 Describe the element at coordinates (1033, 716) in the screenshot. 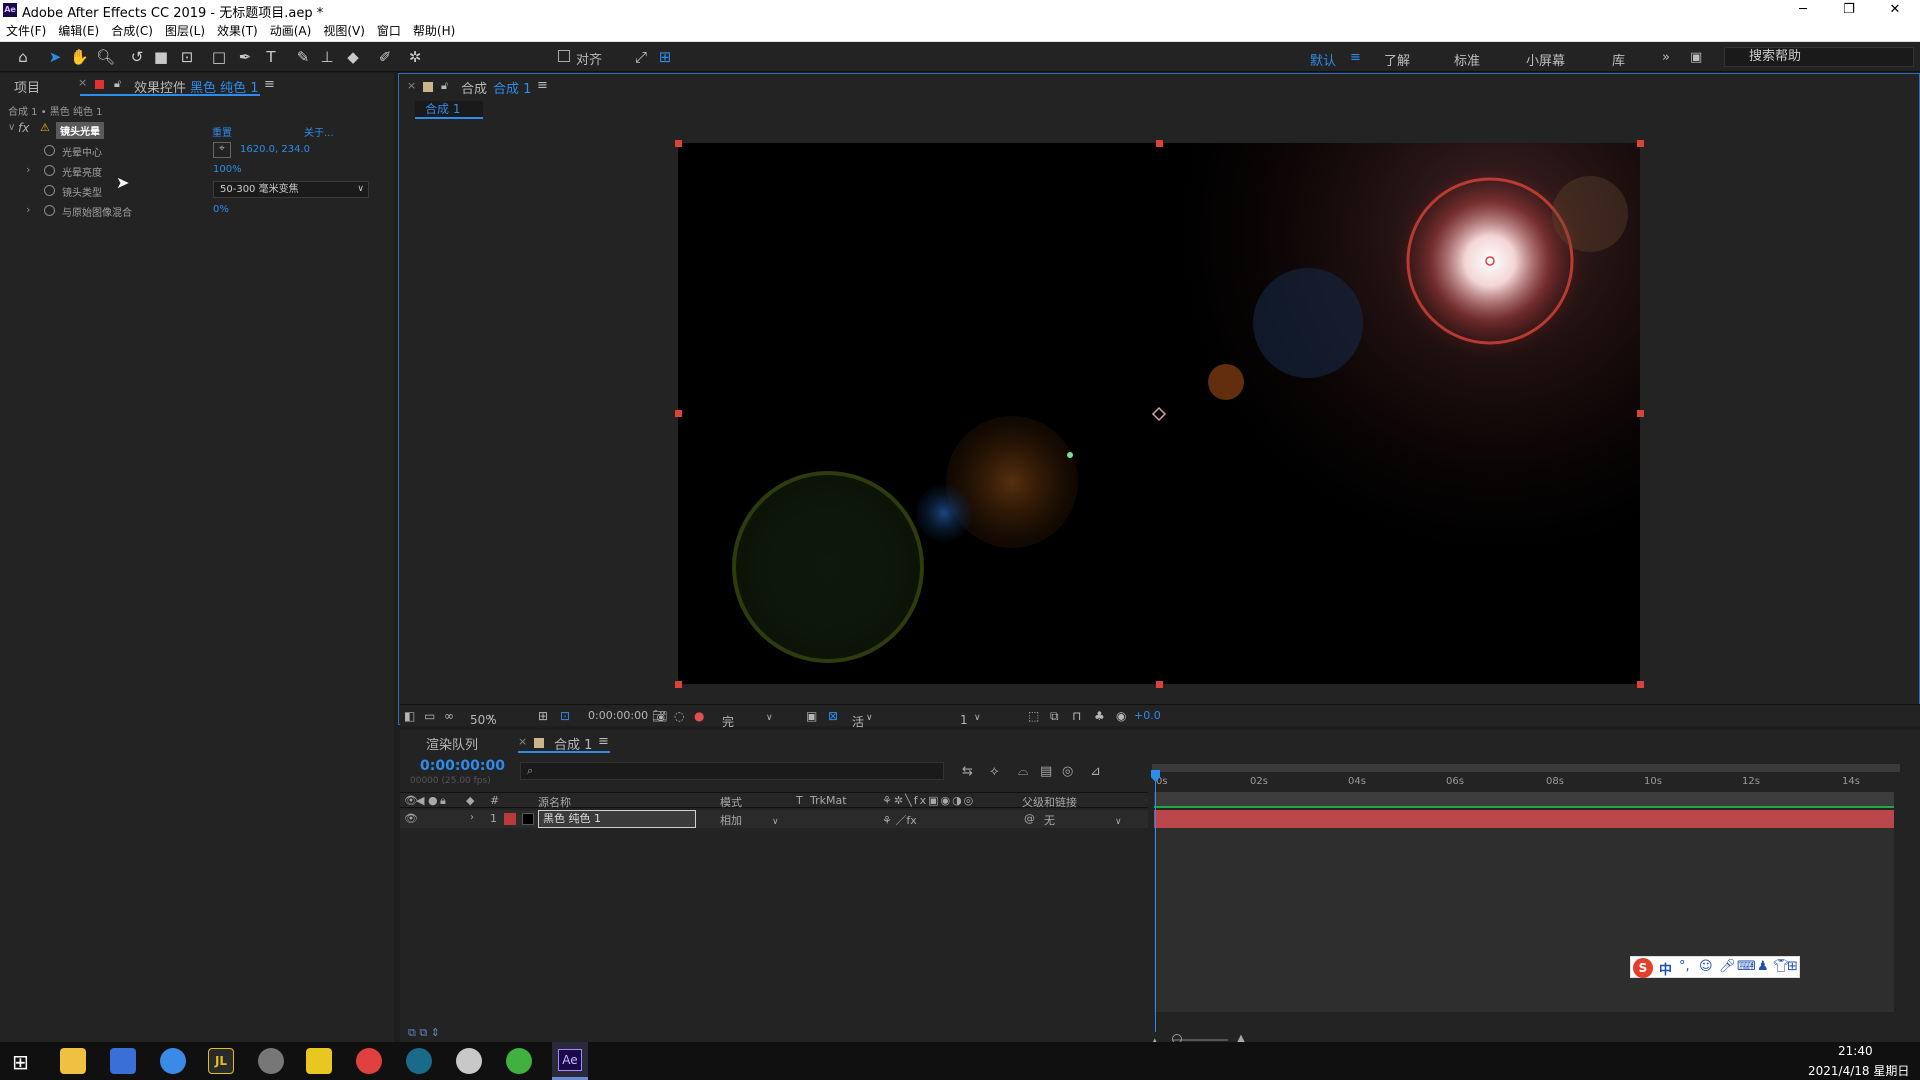

I see `pixel-aspect-icon: ⬚` at that location.